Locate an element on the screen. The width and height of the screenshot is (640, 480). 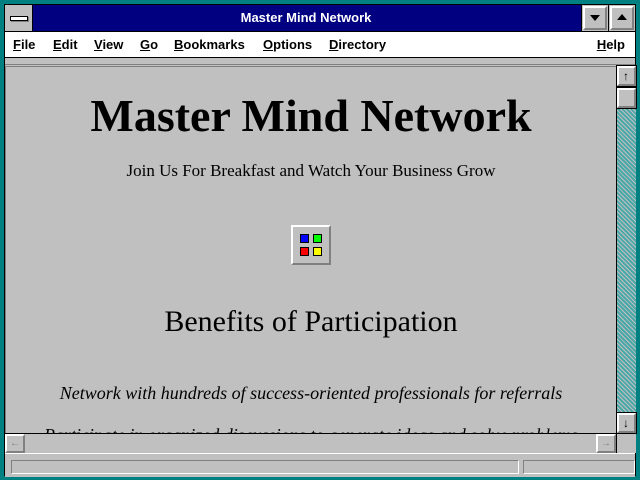
vertical-scroll-thumb is located at coordinates (626, 98).